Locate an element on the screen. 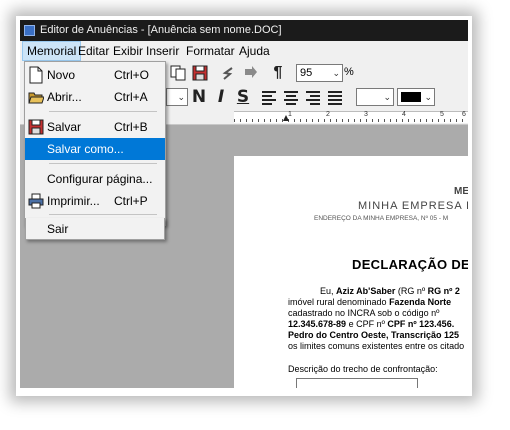  company-name: MINHA EMPRESA EN is located at coordinates (413, 206).